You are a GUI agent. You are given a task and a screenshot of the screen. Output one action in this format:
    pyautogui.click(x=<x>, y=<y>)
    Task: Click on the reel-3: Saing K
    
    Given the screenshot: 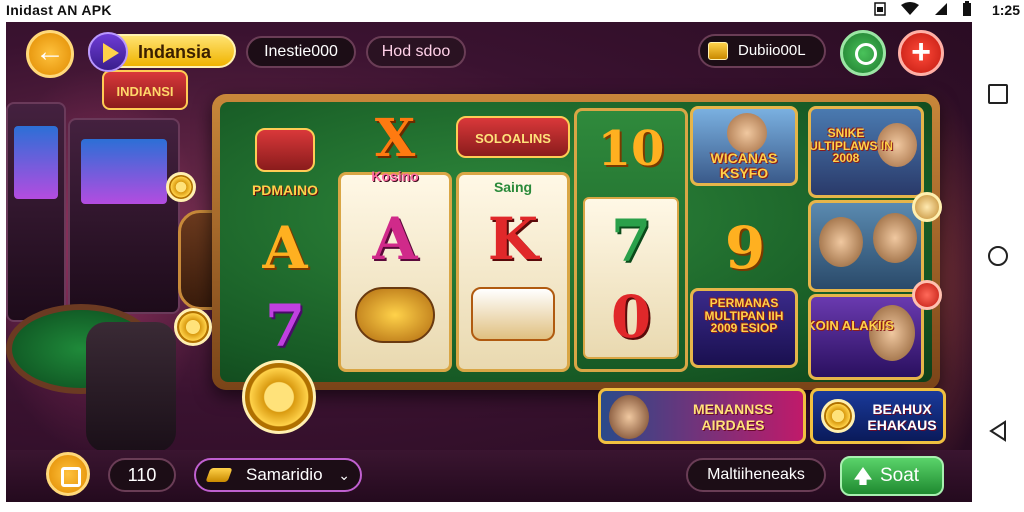 What is the action you would take?
    pyautogui.click(x=513, y=272)
    